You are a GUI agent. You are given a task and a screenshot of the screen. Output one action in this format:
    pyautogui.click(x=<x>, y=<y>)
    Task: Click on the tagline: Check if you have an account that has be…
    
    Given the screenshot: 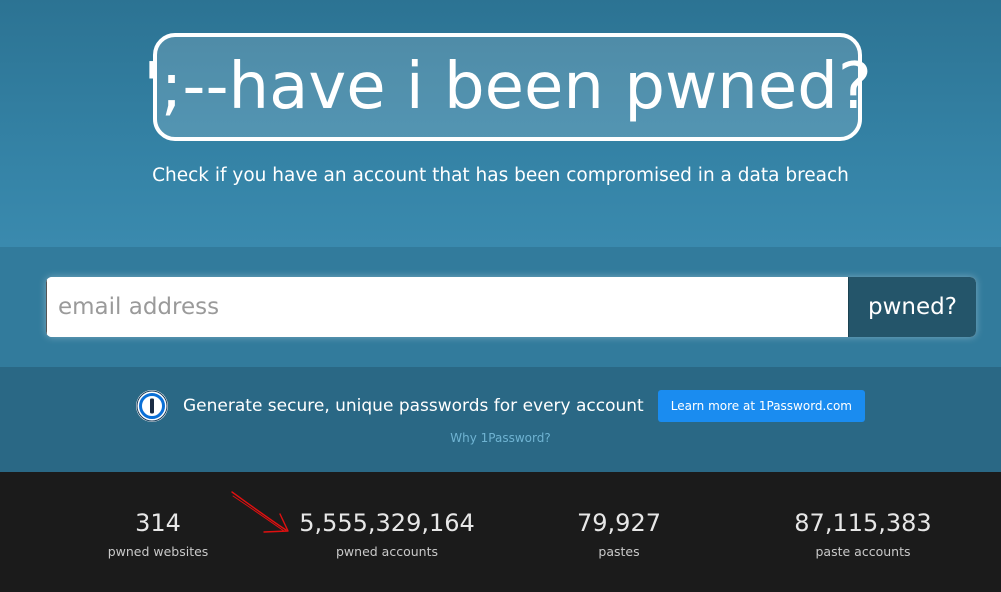 What is the action you would take?
    pyautogui.click(x=500, y=175)
    